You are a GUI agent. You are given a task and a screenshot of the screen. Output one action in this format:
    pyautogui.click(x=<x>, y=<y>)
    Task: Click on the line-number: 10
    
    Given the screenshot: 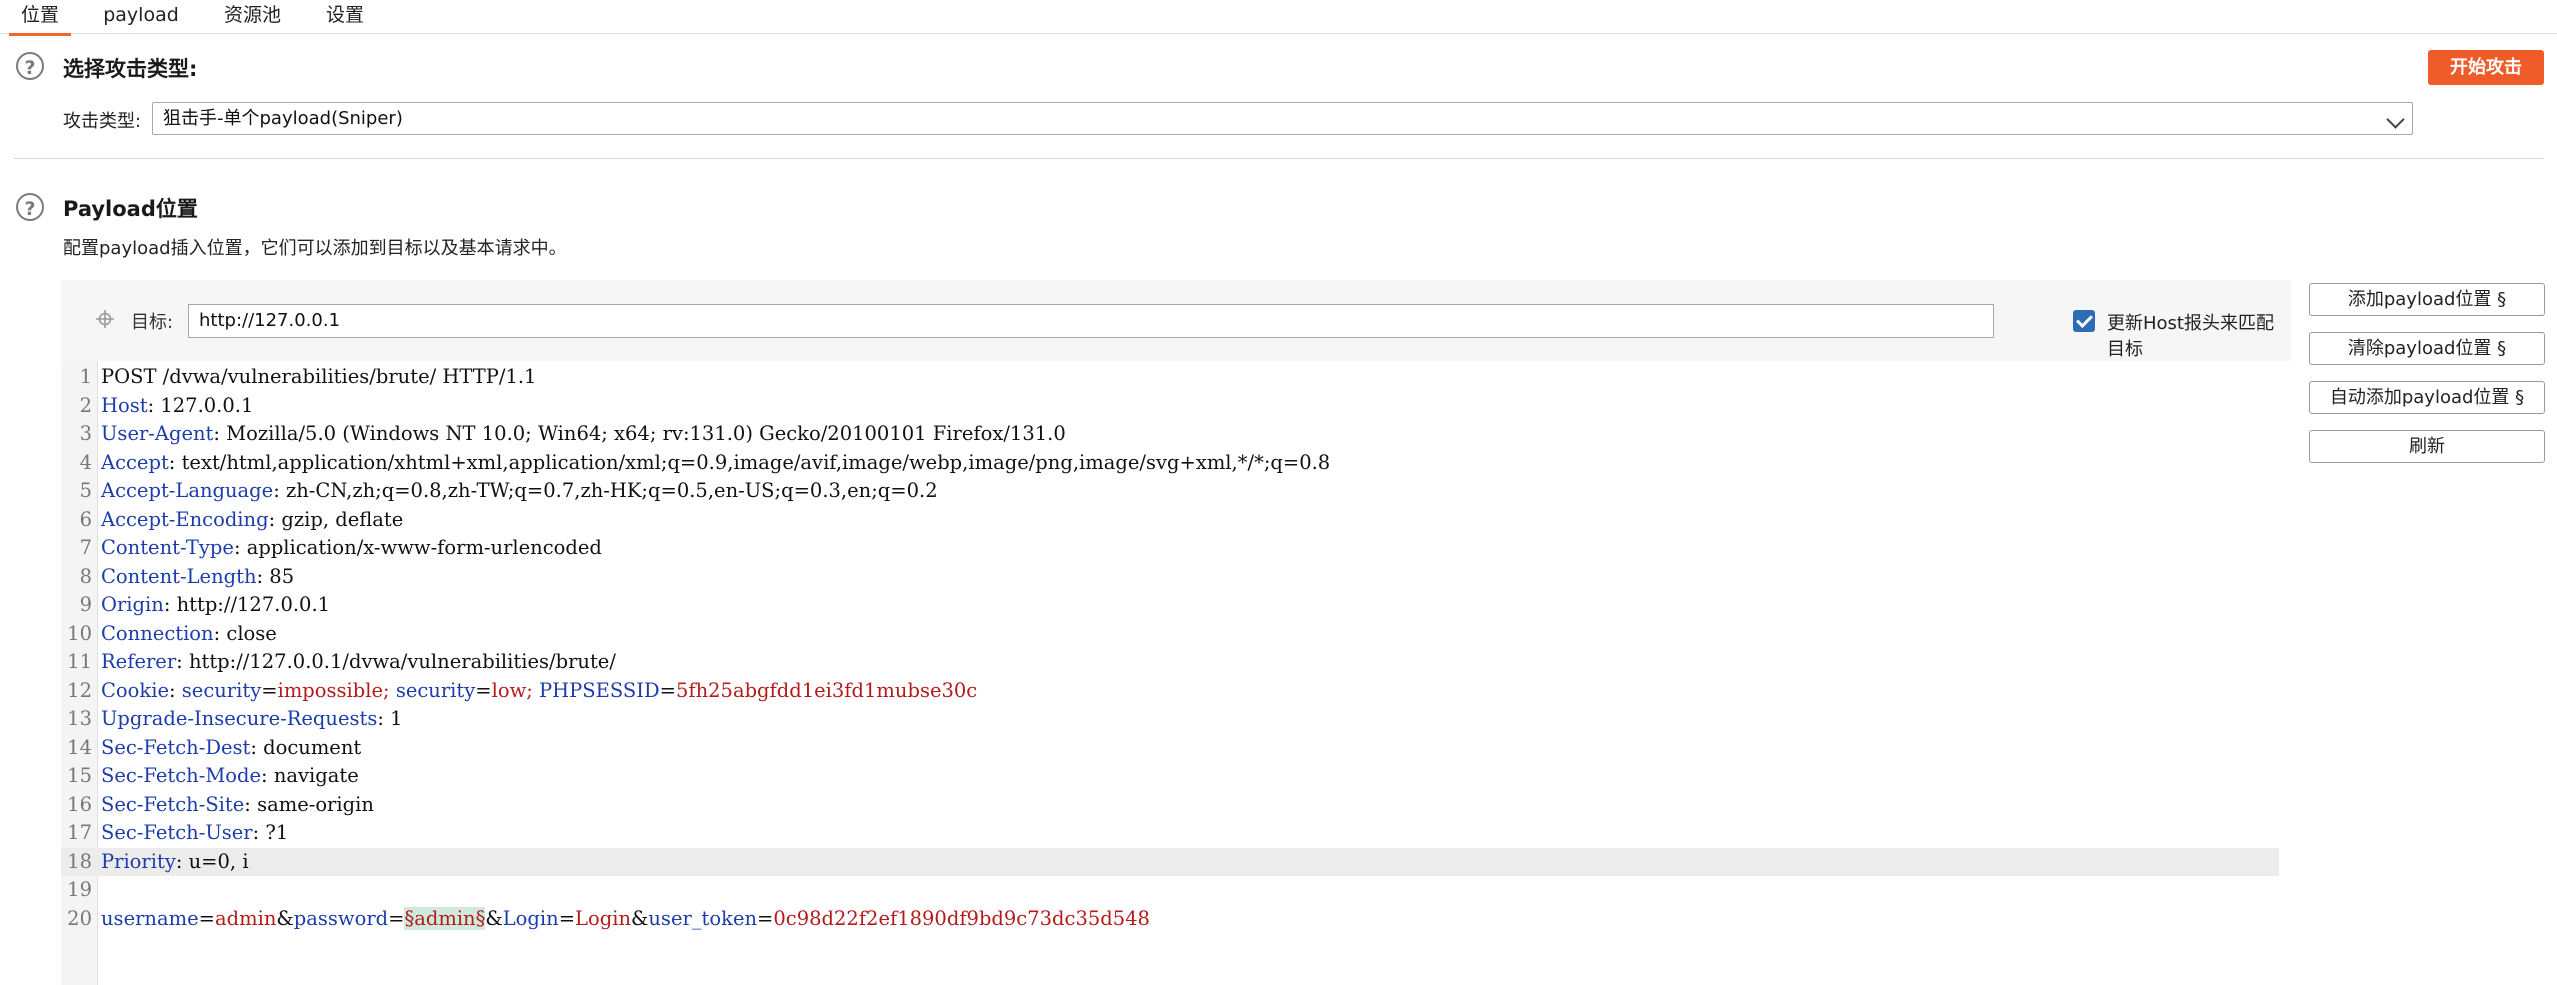 What is the action you would take?
    pyautogui.click(x=79, y=633)
    